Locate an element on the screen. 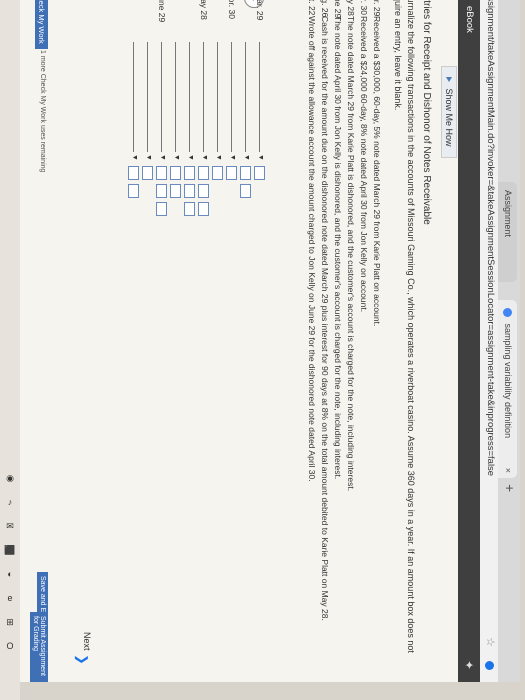  journal-date: June 29 is located at coordinates (162, 11).